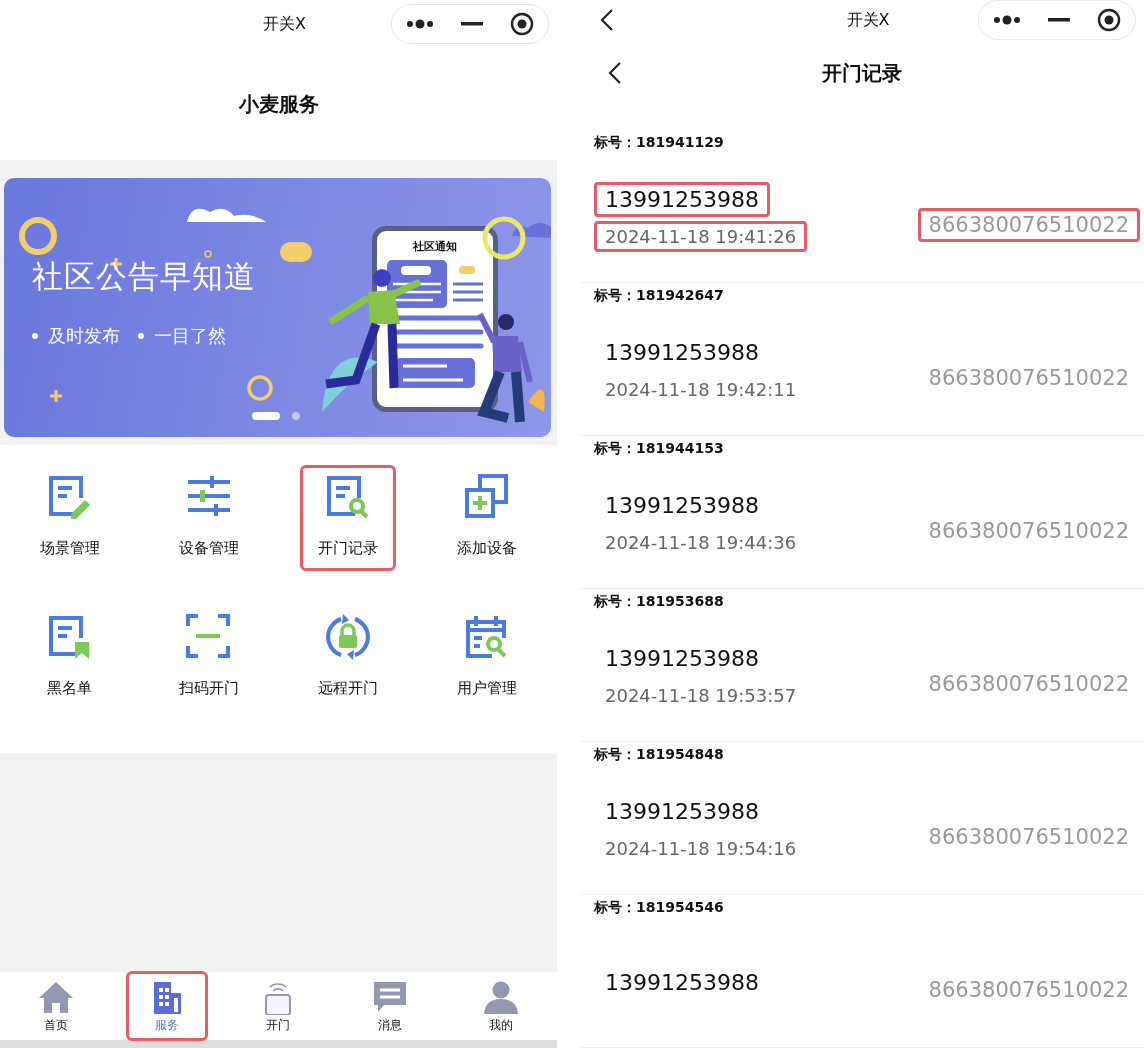  Describe the element at coordinates (296, 416) in the screenshot. I see `page-dot` at that location.